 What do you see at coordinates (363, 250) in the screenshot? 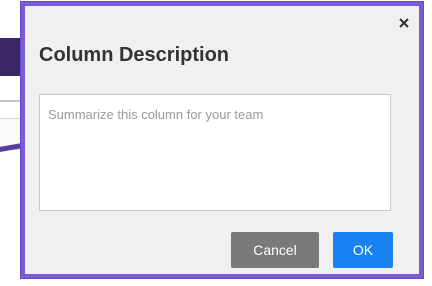
I see `ok-button: OK` at bounding box center [363, 250].